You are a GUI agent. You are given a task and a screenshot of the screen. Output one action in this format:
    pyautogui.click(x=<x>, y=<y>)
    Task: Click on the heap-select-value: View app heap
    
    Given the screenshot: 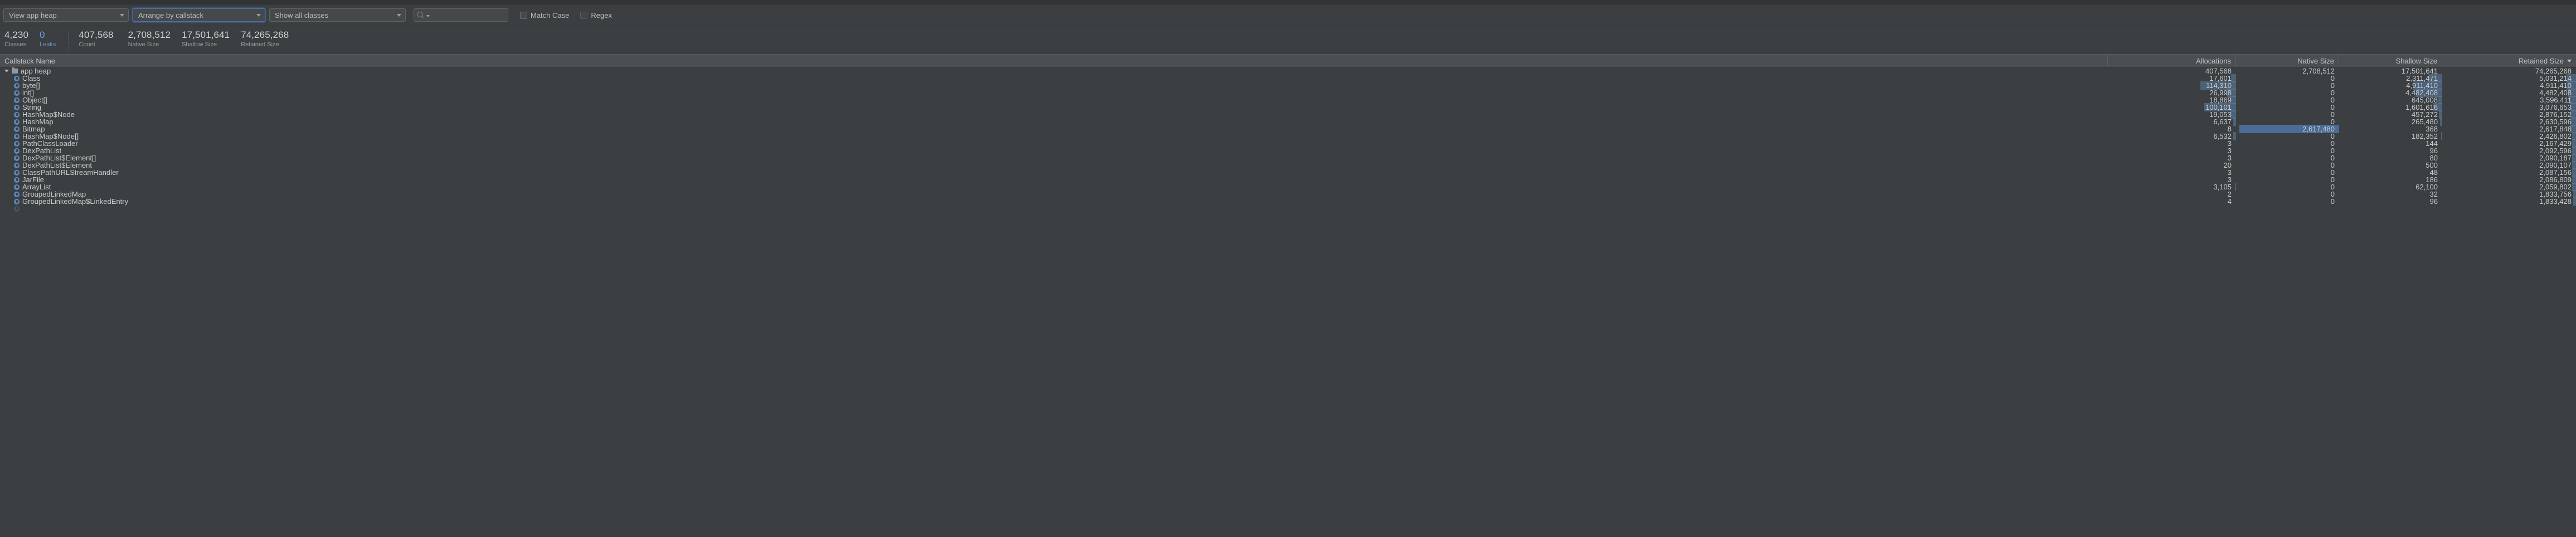 What is the action you would take?
    pyautogui.click(x=33, y=15)
    